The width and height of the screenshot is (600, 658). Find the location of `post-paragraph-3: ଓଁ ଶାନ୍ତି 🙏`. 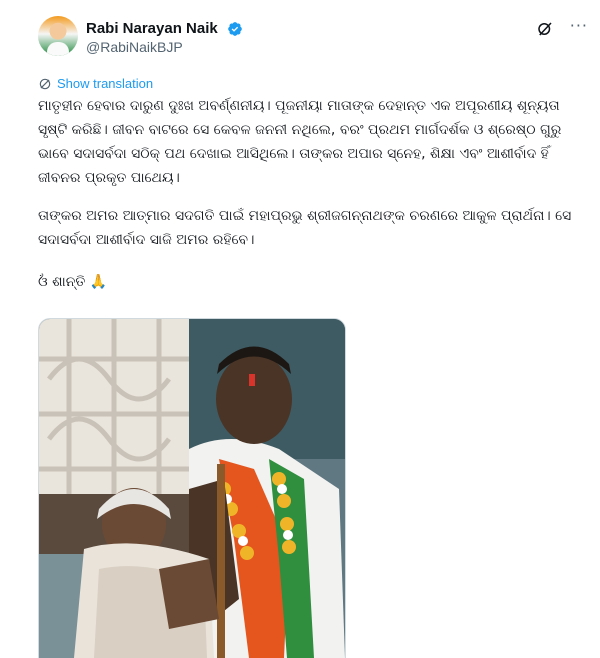

post-paragraph-3: ଓଁ ଶାନ୍ତି 🙏 is located at coordinates (73, 282).